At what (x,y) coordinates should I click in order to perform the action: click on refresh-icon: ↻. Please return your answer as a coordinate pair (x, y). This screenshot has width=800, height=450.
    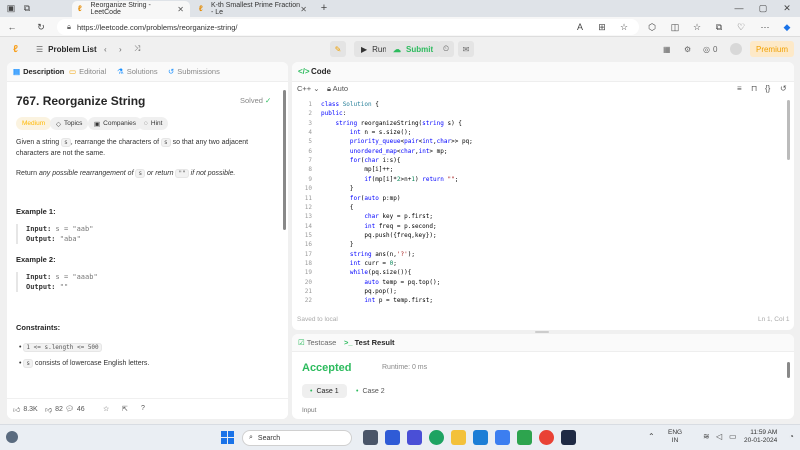
    Looking at the image, I should click on (41, 27).